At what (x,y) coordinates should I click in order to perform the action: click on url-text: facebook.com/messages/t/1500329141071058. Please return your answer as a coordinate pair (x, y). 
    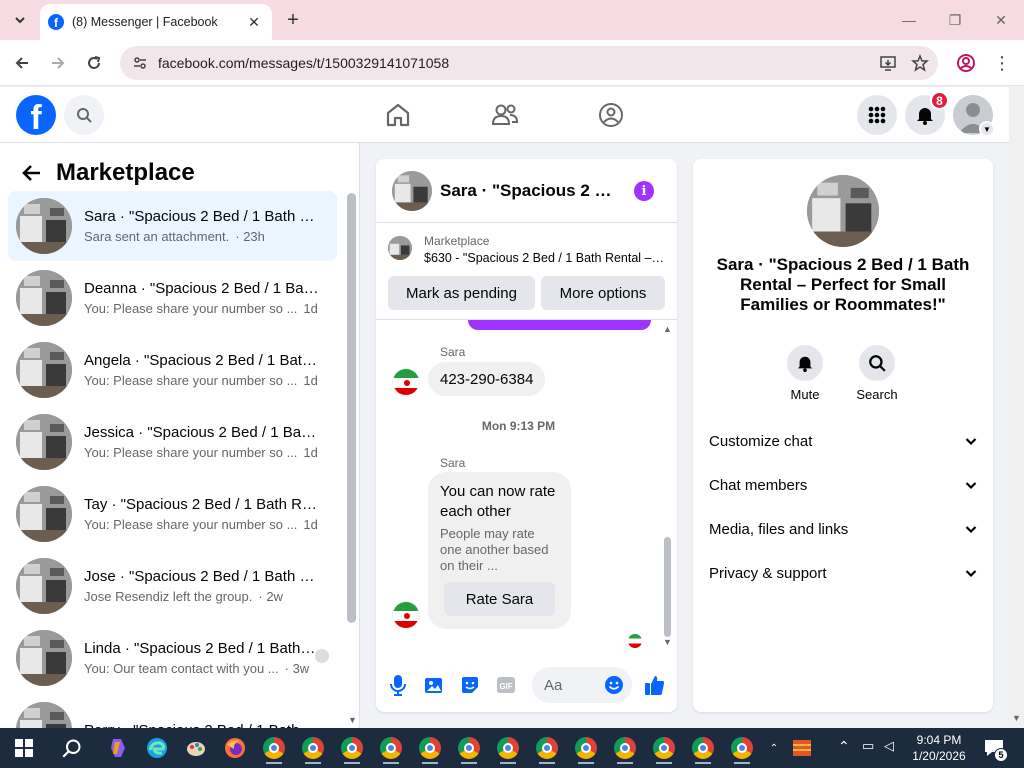
    Looking at the image, I should click on (516, 63).